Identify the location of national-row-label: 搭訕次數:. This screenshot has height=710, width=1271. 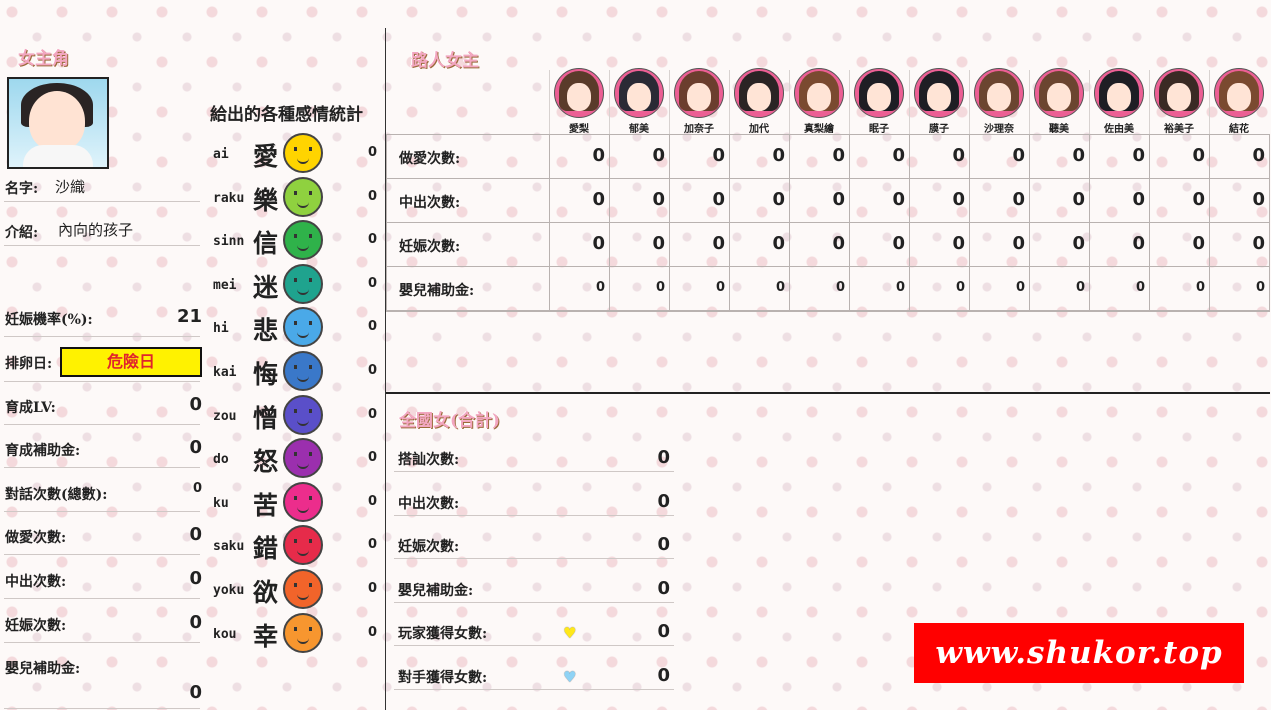
(429, 460).